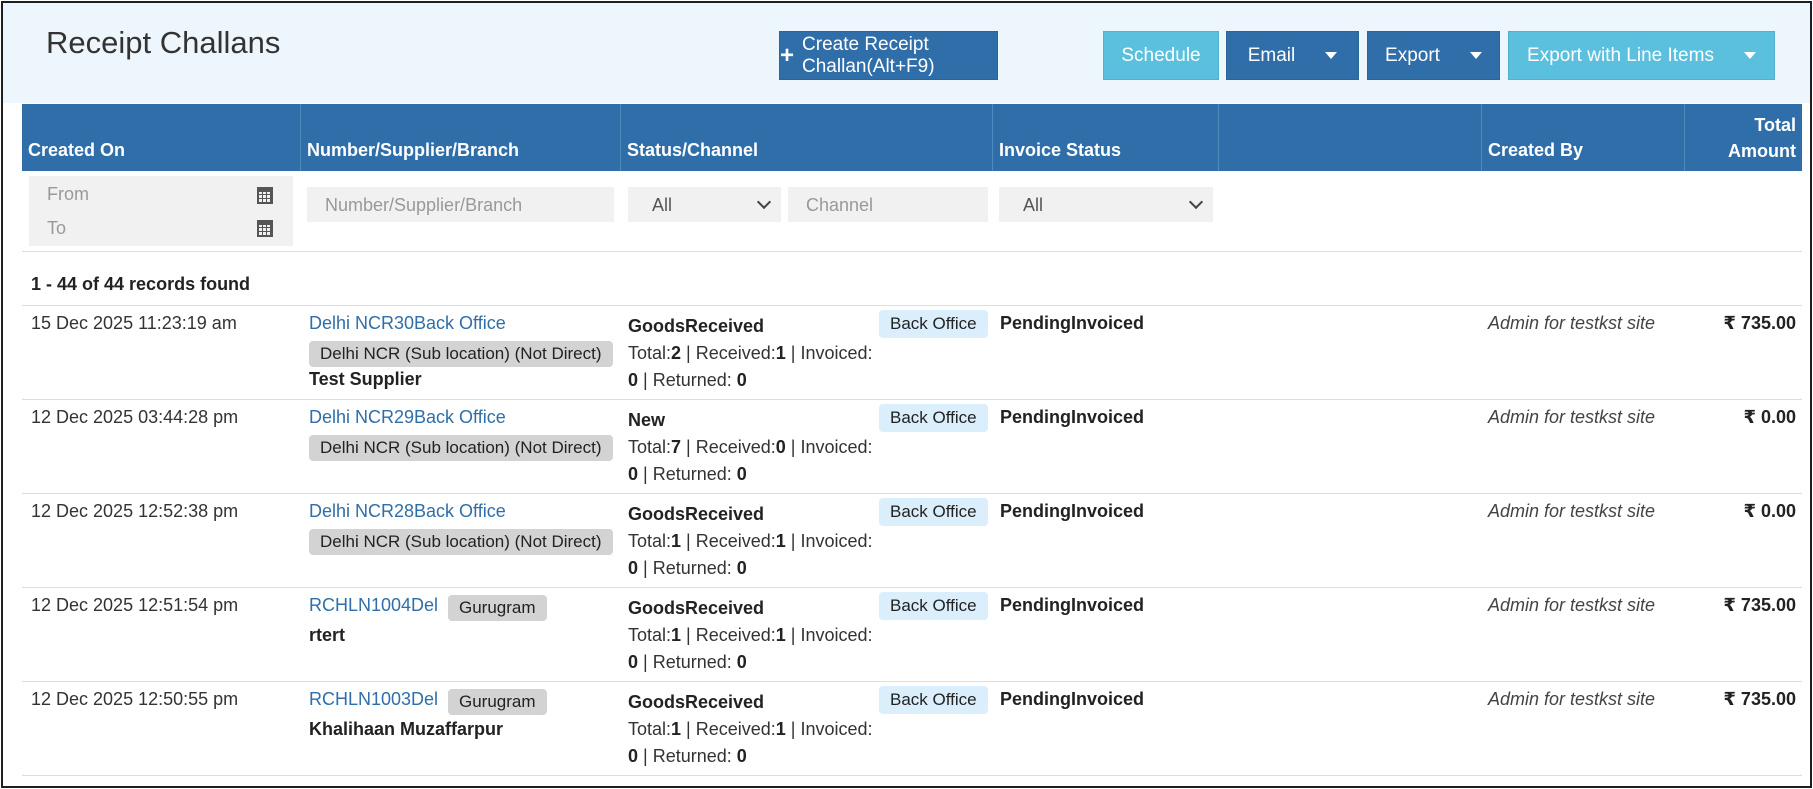  Describe the element at coordinates (647, 420) in the screenshot. I see `status-value: New` at that location.